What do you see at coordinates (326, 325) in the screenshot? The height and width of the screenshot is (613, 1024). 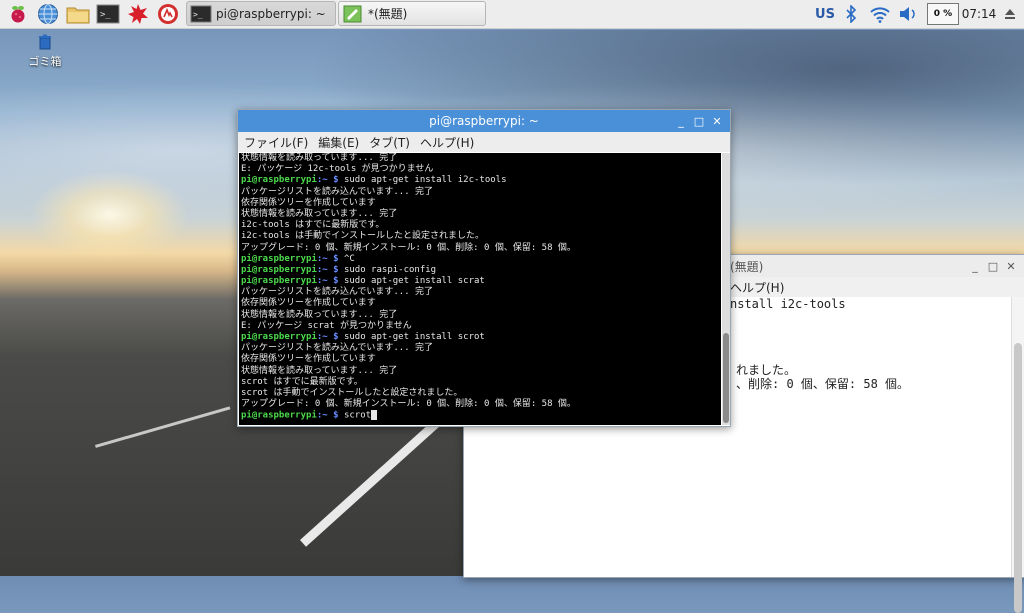 I see `terminal-output-line: E: パッケージ scrat が見つかりません` at bounding box center [326, 325].